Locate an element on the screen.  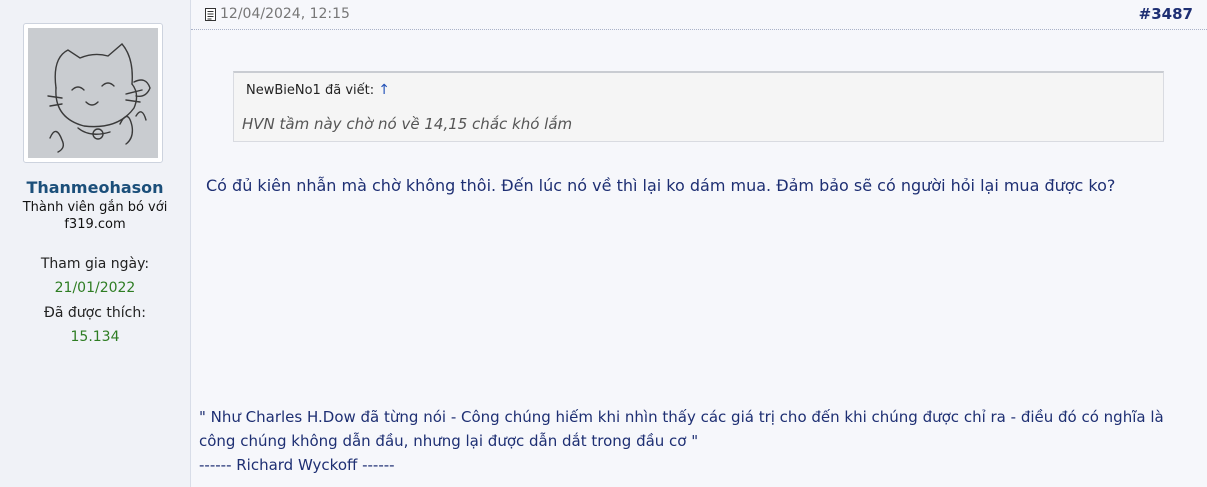
signature-author: ------ Richard Wyckoff ------ is located at coordinates (297, 465).